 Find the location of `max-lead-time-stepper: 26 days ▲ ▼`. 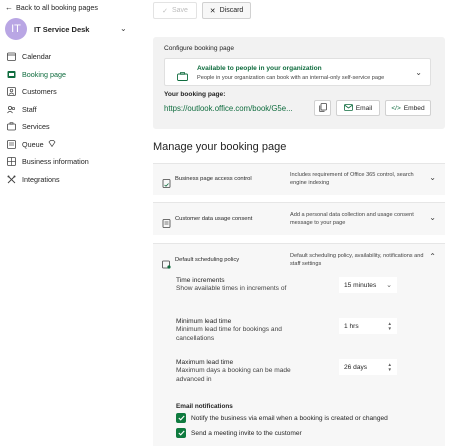

max-lead-time-stepper: 26 days ▲ ▼ is located at coordinates (368, 367).